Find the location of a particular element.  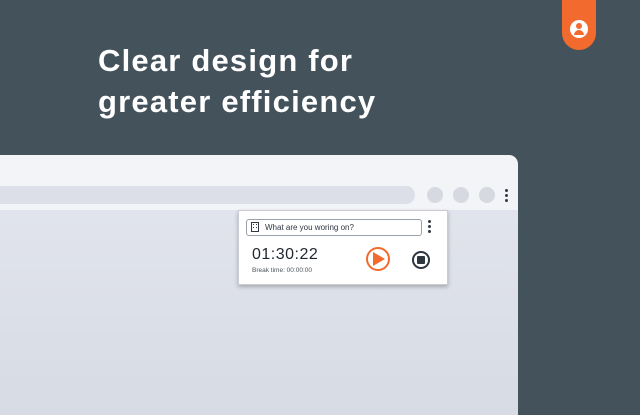

task-input: What are you woring on? is located at coordinates (334, 227).